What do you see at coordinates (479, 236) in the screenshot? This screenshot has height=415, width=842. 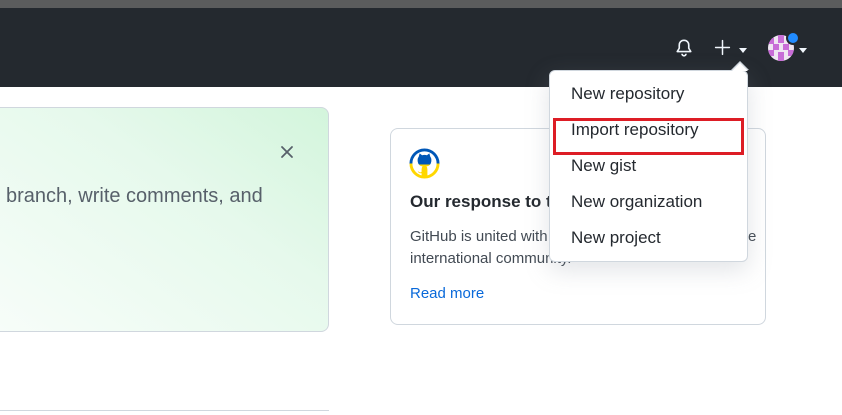 I see `news-body-line: GitHub is united with` at bounding box center [479, 236].